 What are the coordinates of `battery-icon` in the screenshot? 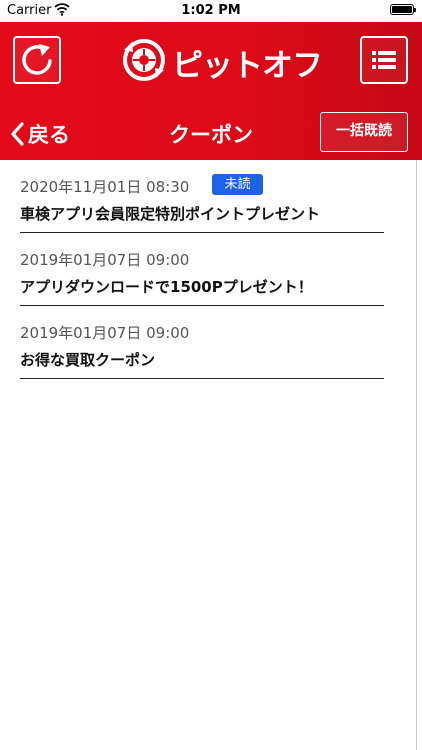 It's located at (403, 9).